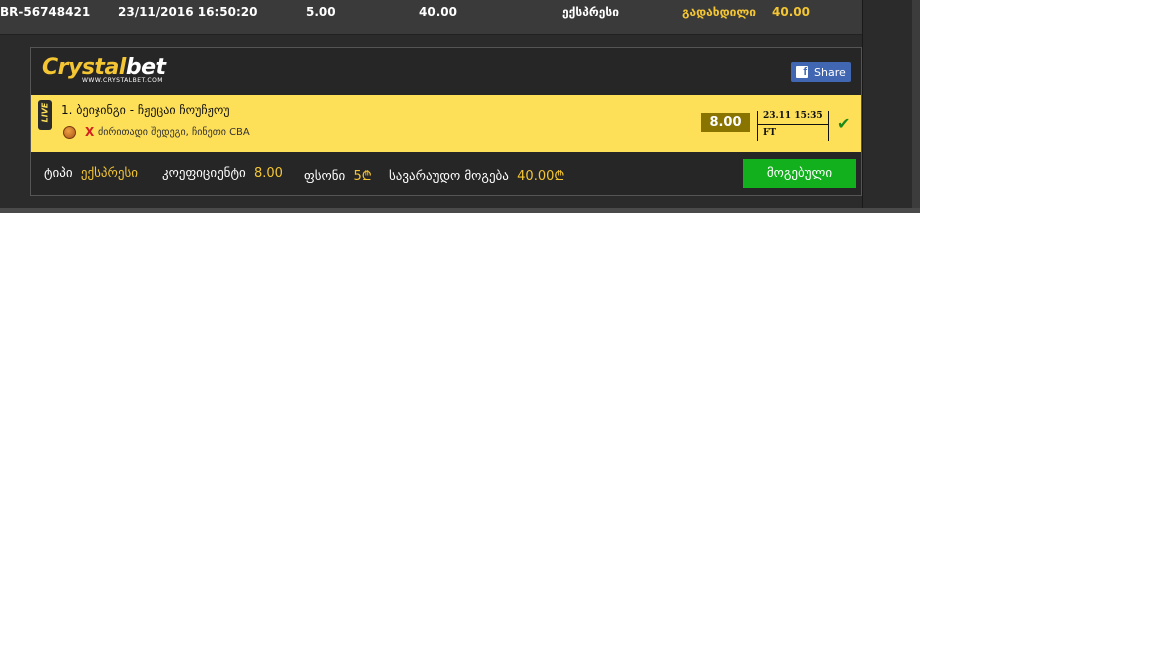 The image size is (1152, 648). I want to click on match-datetime: 23.11 15:35, so click(793, 118).